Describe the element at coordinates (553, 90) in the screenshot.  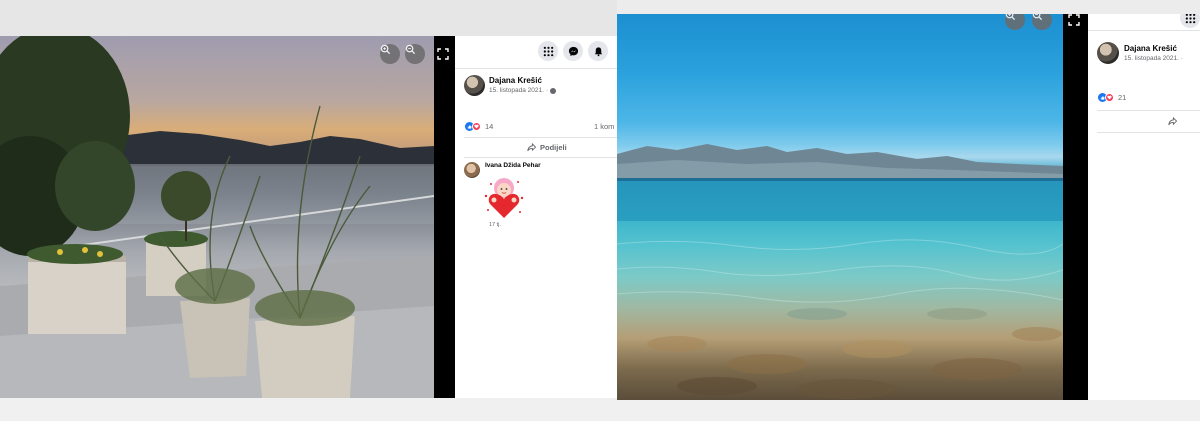
I see `globe-icon` at that location.